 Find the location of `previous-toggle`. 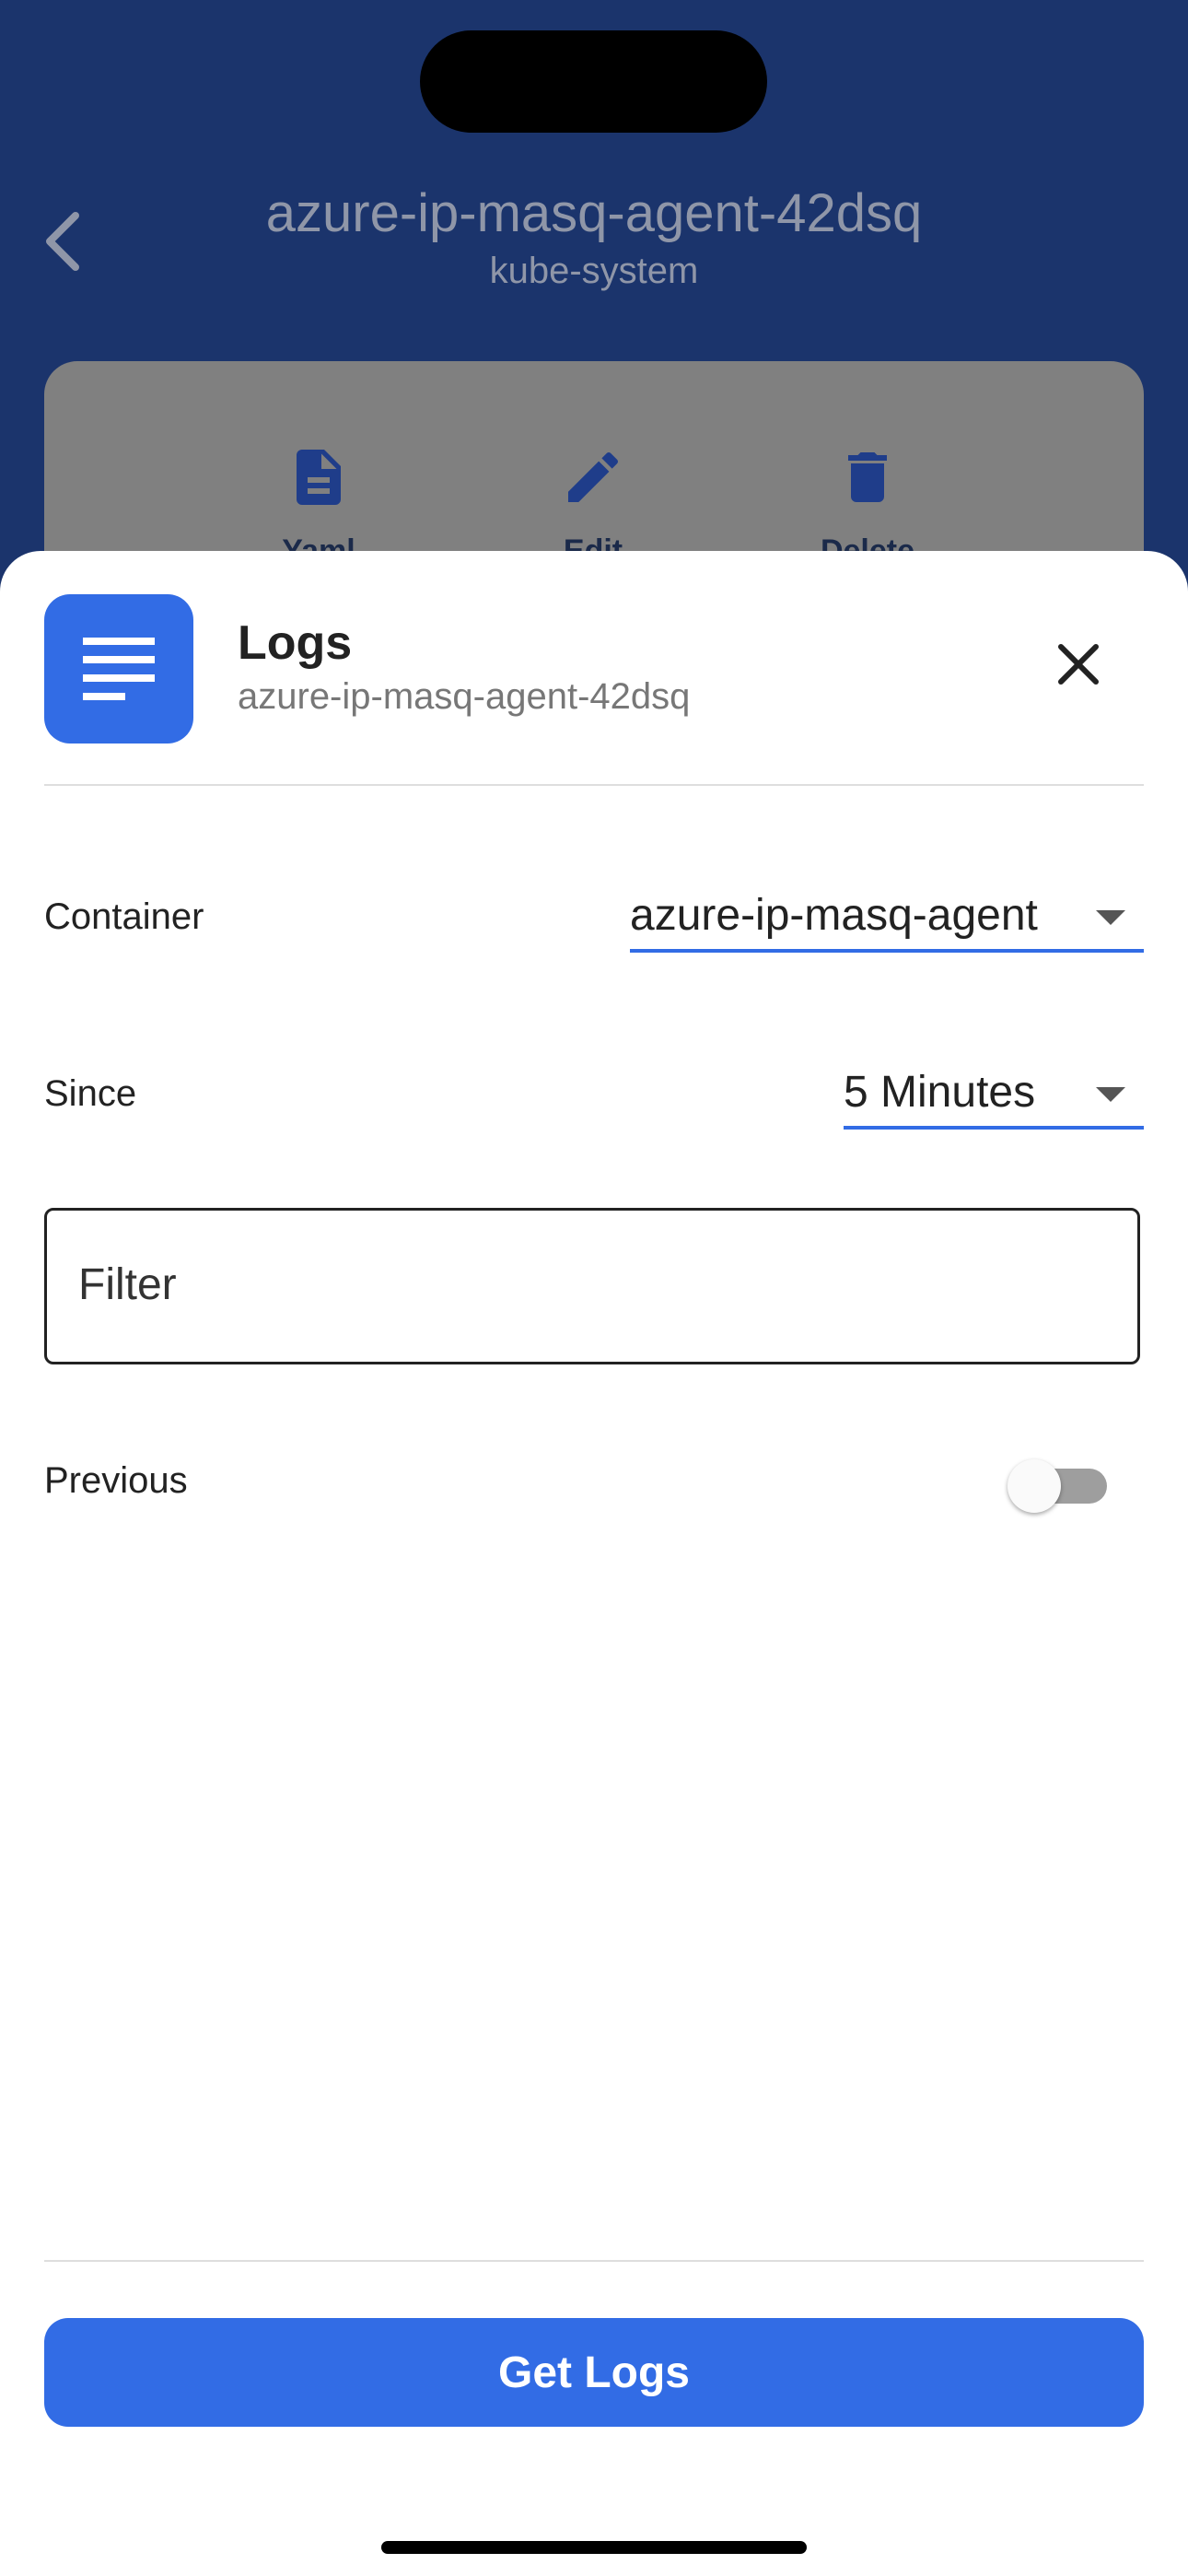

previous-toggle is located at coordinates (1058, 1485).